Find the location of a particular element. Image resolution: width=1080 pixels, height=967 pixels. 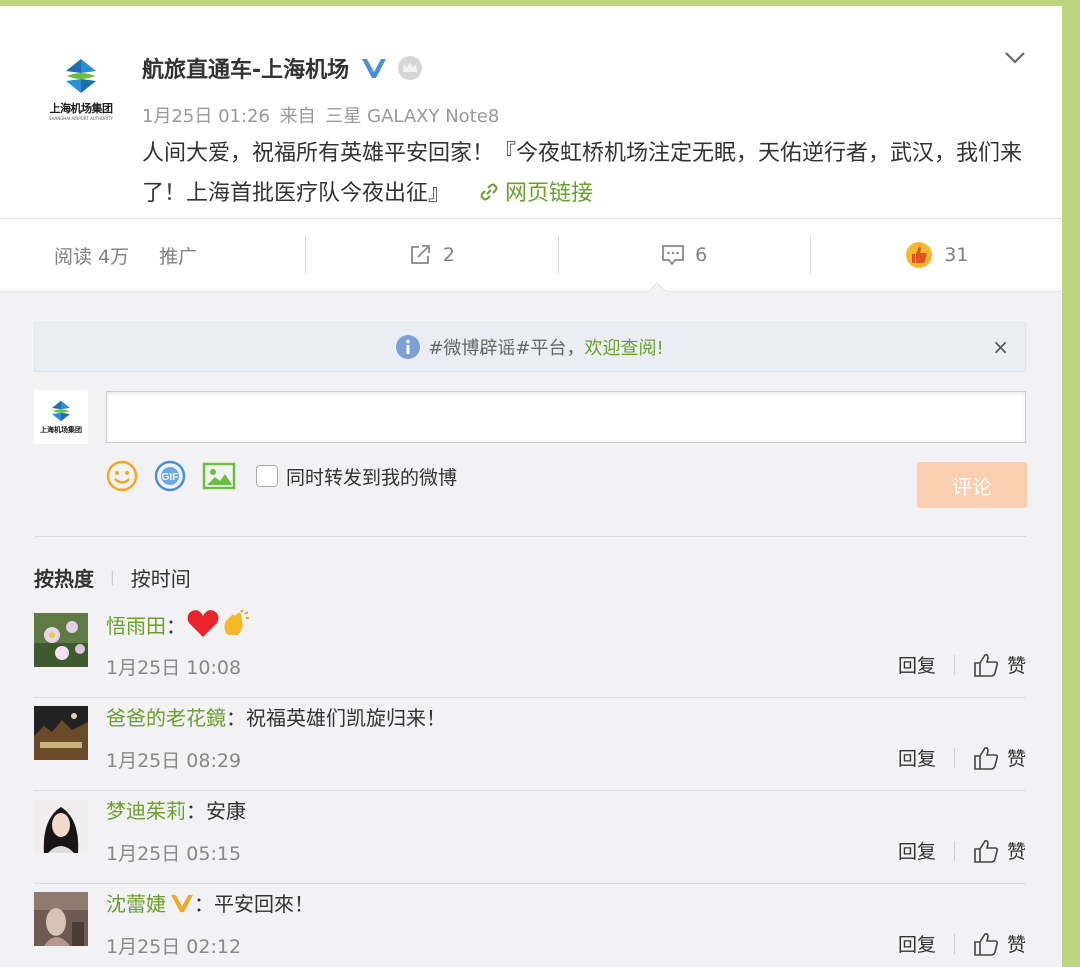

comment-user: 爸爸的老花鏡 is located at coordinates (166, 716).